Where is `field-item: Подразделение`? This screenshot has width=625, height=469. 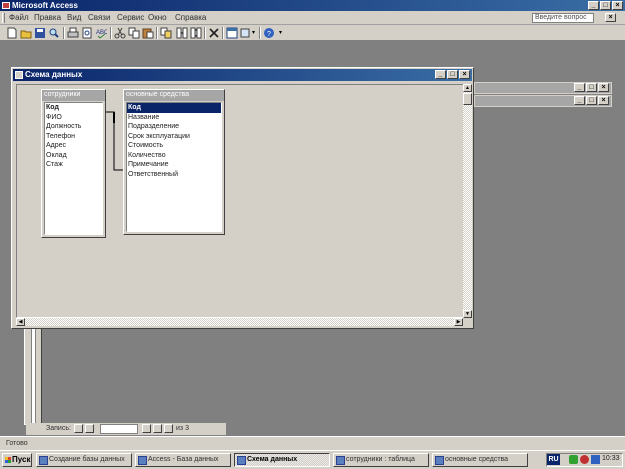
field-item: Подразделение is located at coordinates (174, 127).